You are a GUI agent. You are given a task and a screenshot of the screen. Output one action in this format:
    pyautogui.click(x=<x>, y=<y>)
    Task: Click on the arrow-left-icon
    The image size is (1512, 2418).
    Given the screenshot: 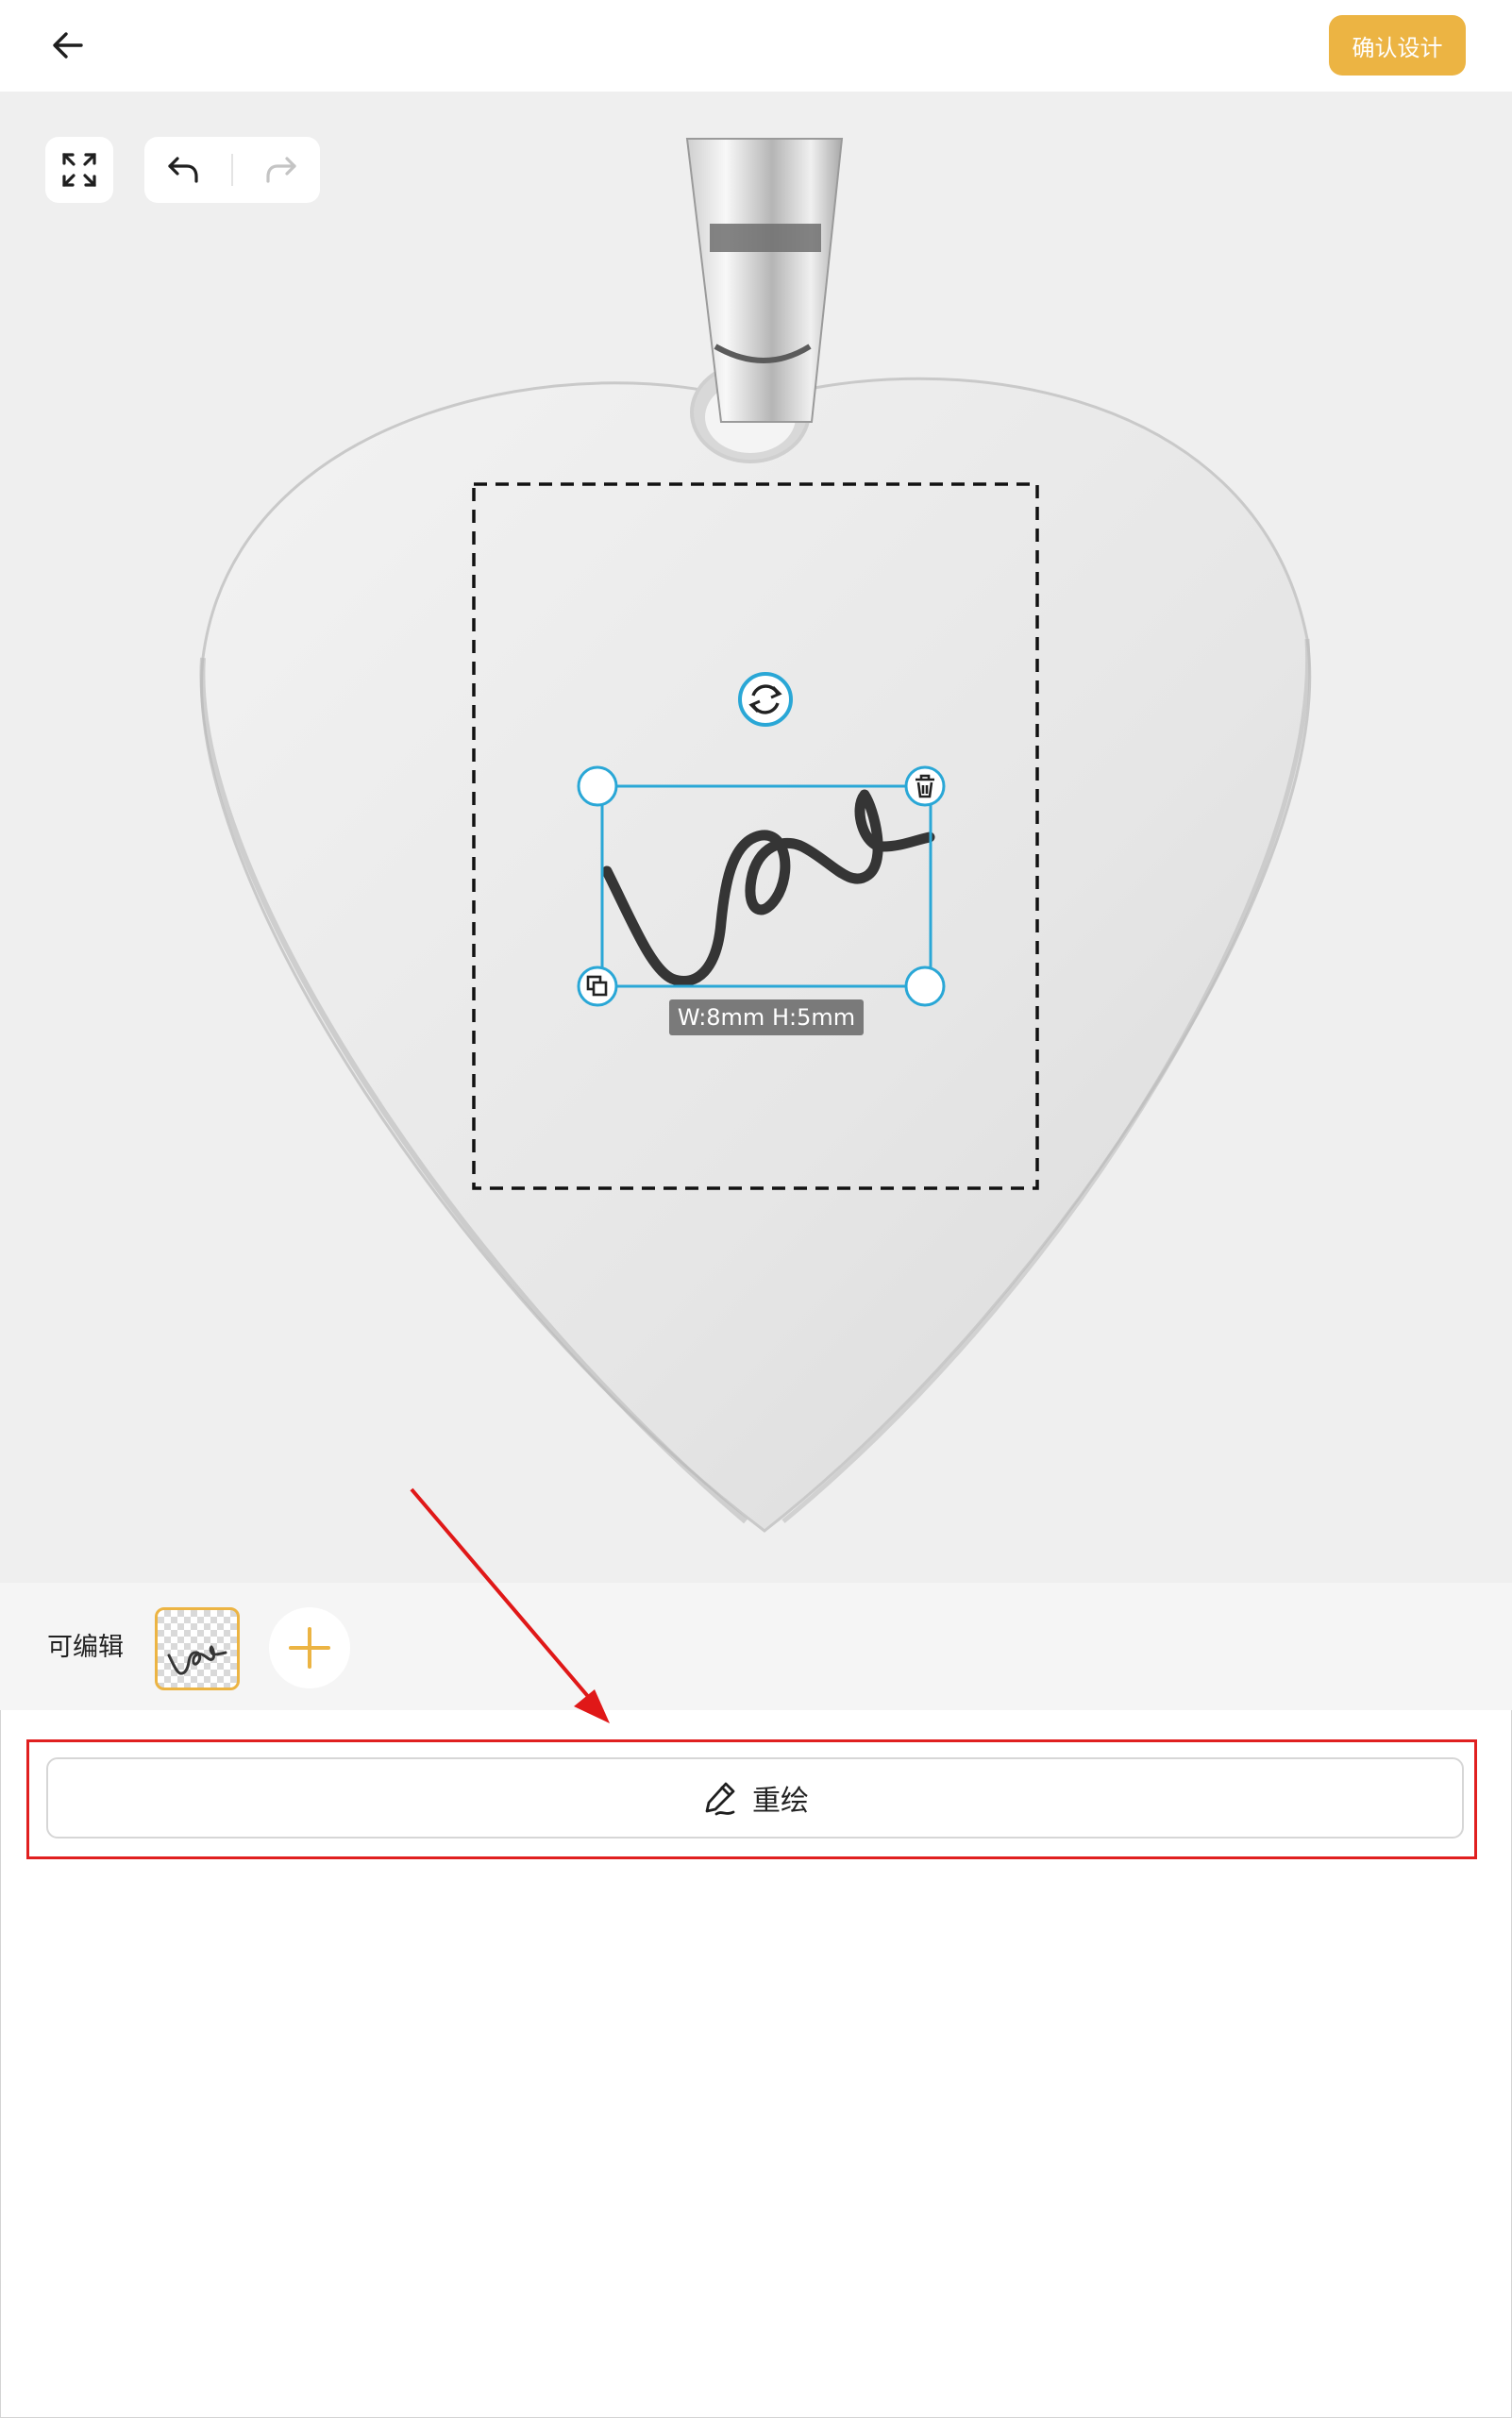 What is the action you would take?
    pyautogui.click(x=68, y=45)
    